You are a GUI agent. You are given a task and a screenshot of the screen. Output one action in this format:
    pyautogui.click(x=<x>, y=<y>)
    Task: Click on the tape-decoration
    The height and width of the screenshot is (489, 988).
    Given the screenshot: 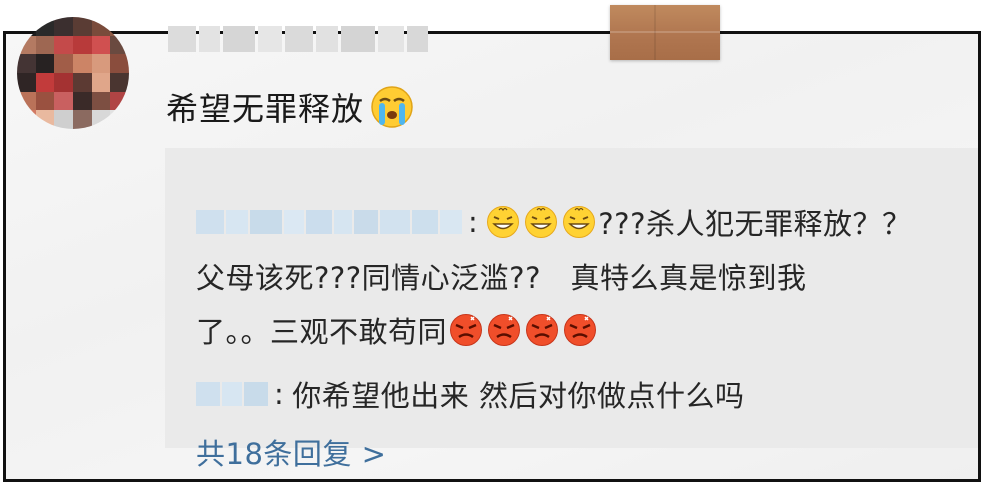 What is the action you would take?
    pyautogui.click(x=665, y=32)
    